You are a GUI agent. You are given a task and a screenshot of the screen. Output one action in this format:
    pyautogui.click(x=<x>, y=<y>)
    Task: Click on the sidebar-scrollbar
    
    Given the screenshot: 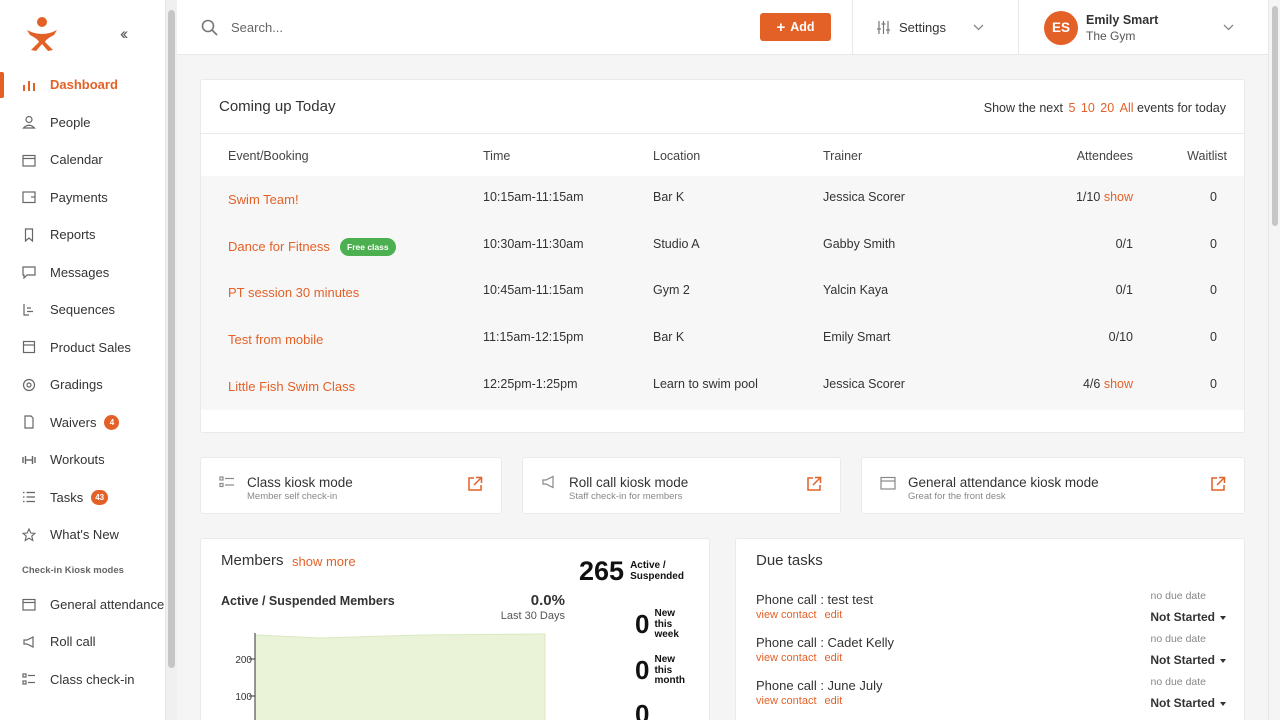 What is the action you would take?
    pyautogui.click(x=171, y=360)
    